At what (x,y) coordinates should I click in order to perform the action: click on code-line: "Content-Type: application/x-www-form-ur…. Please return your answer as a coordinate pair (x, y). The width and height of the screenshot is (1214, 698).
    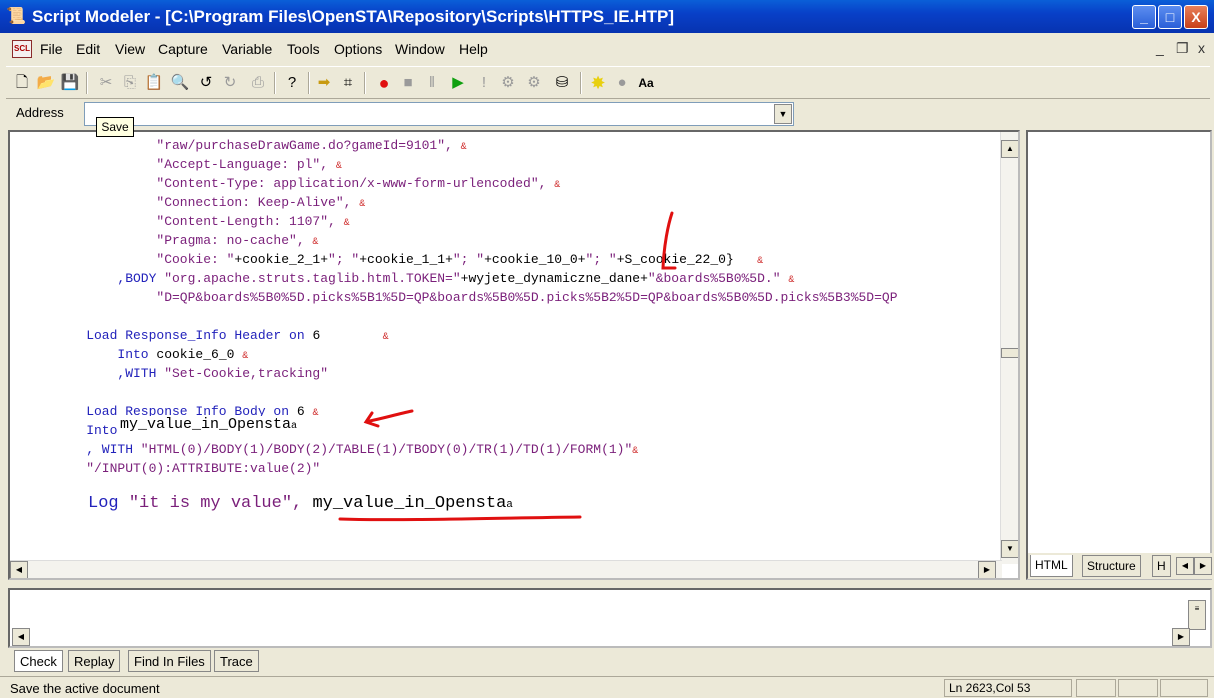
    Looking at the image, I should click on (358, 183).